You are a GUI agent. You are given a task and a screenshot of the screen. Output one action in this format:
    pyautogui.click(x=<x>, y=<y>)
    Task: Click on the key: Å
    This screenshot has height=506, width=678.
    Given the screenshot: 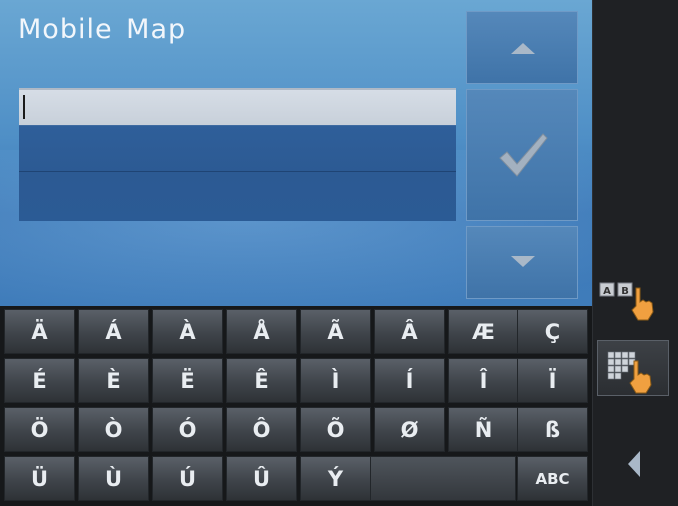 What is the action you would take?
    pyautogui.click(x=261, y=331)
    